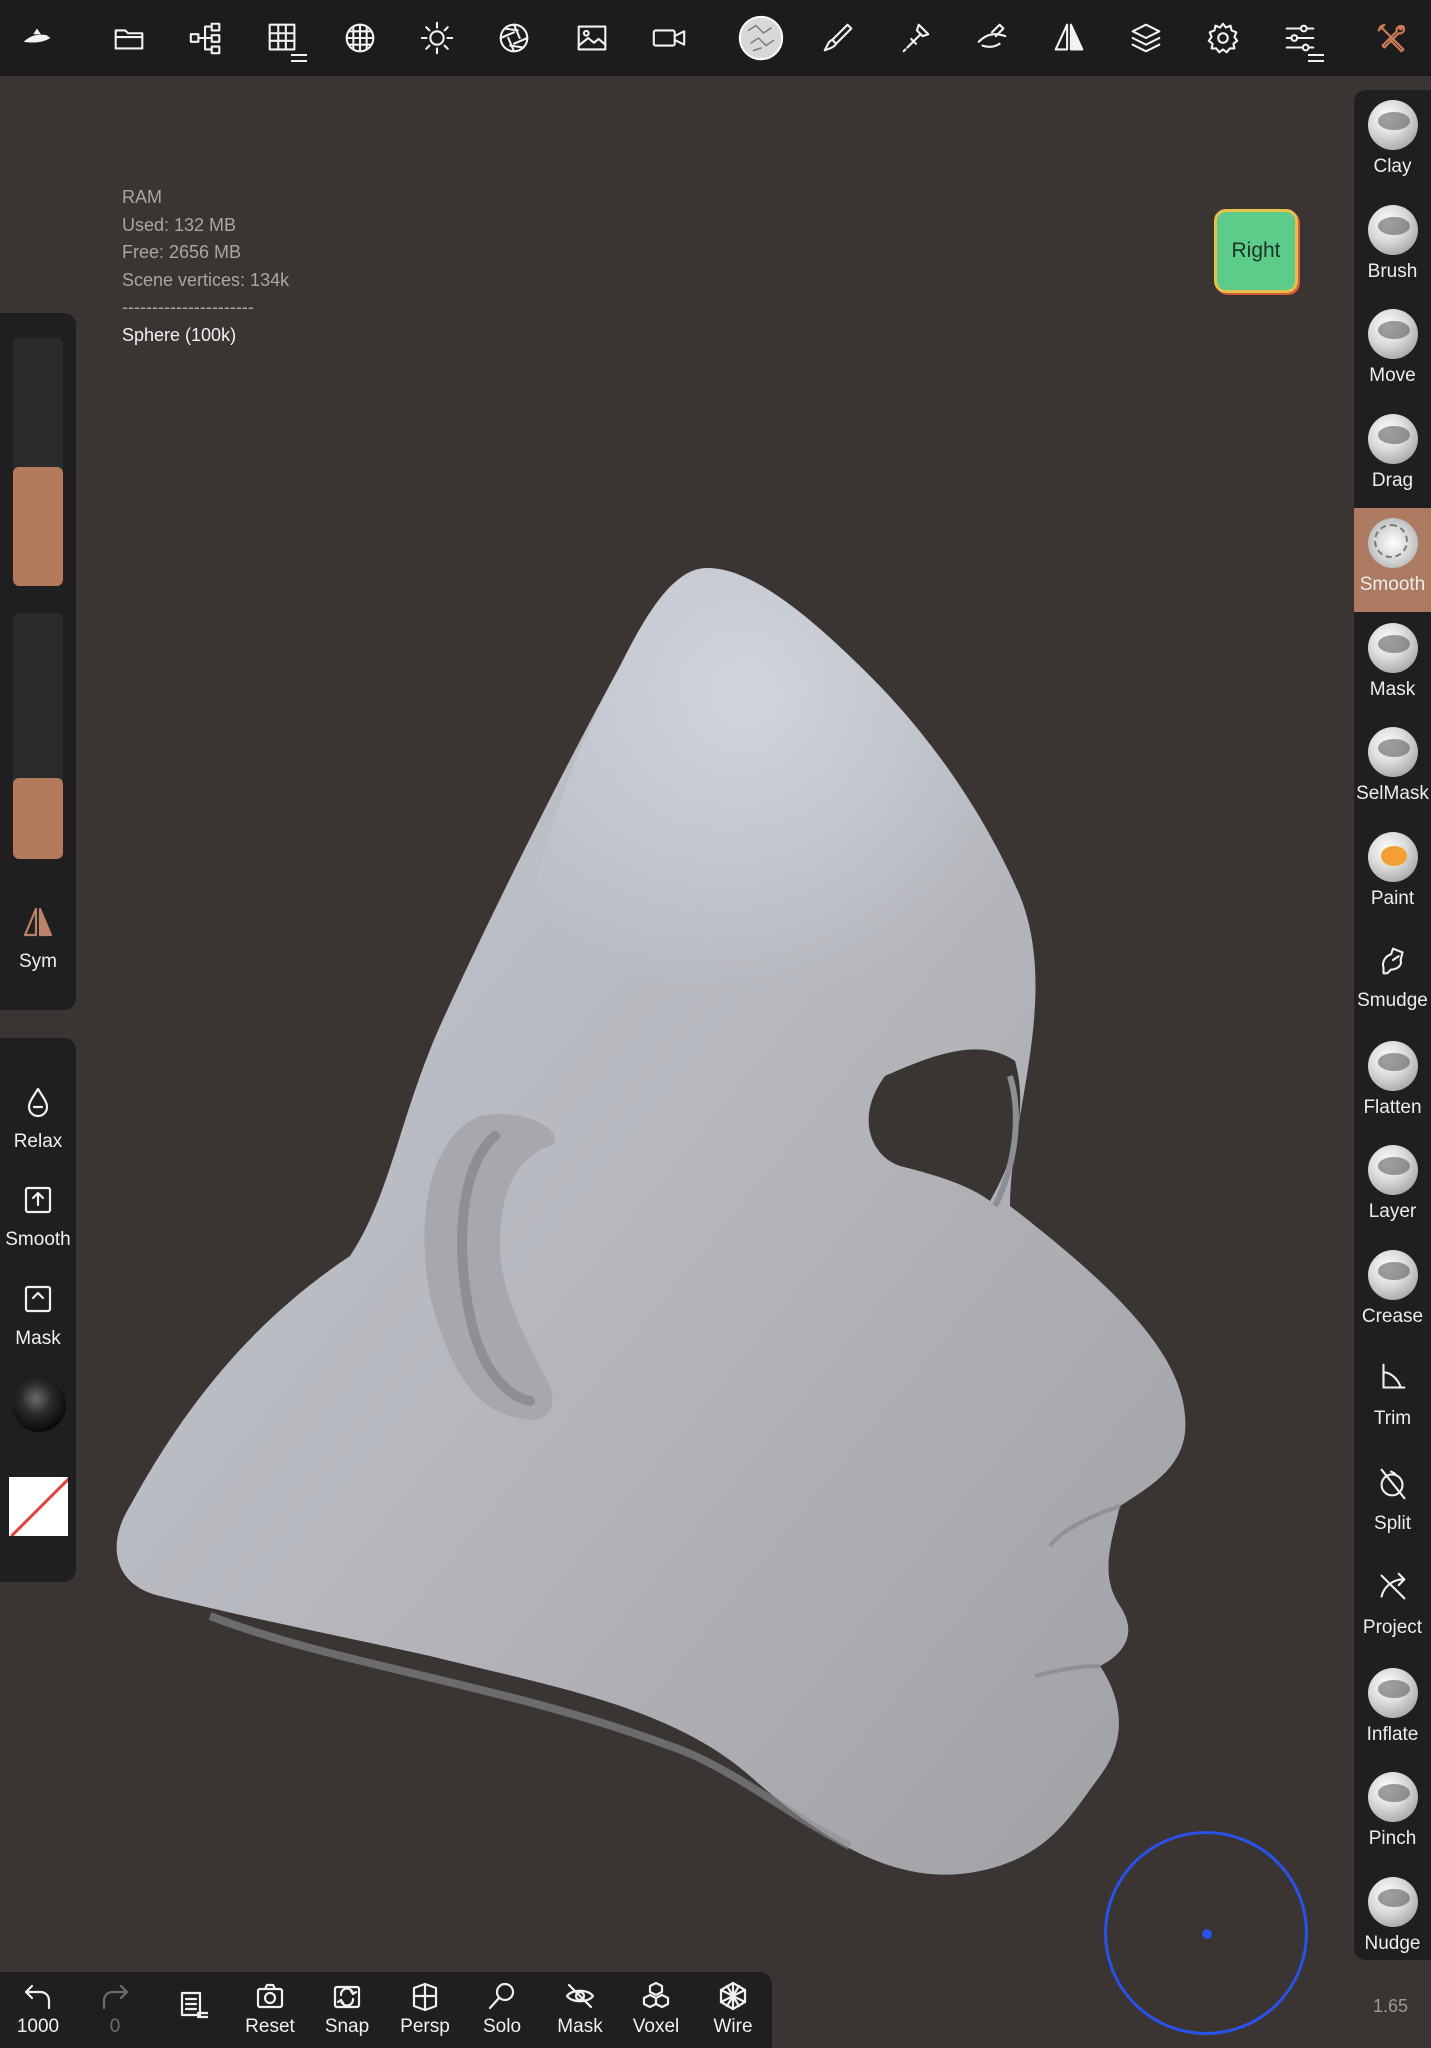 The width and height of the screenshot is (1431, 2048). I want to click on topology-grid-icon, so click(283, 38).